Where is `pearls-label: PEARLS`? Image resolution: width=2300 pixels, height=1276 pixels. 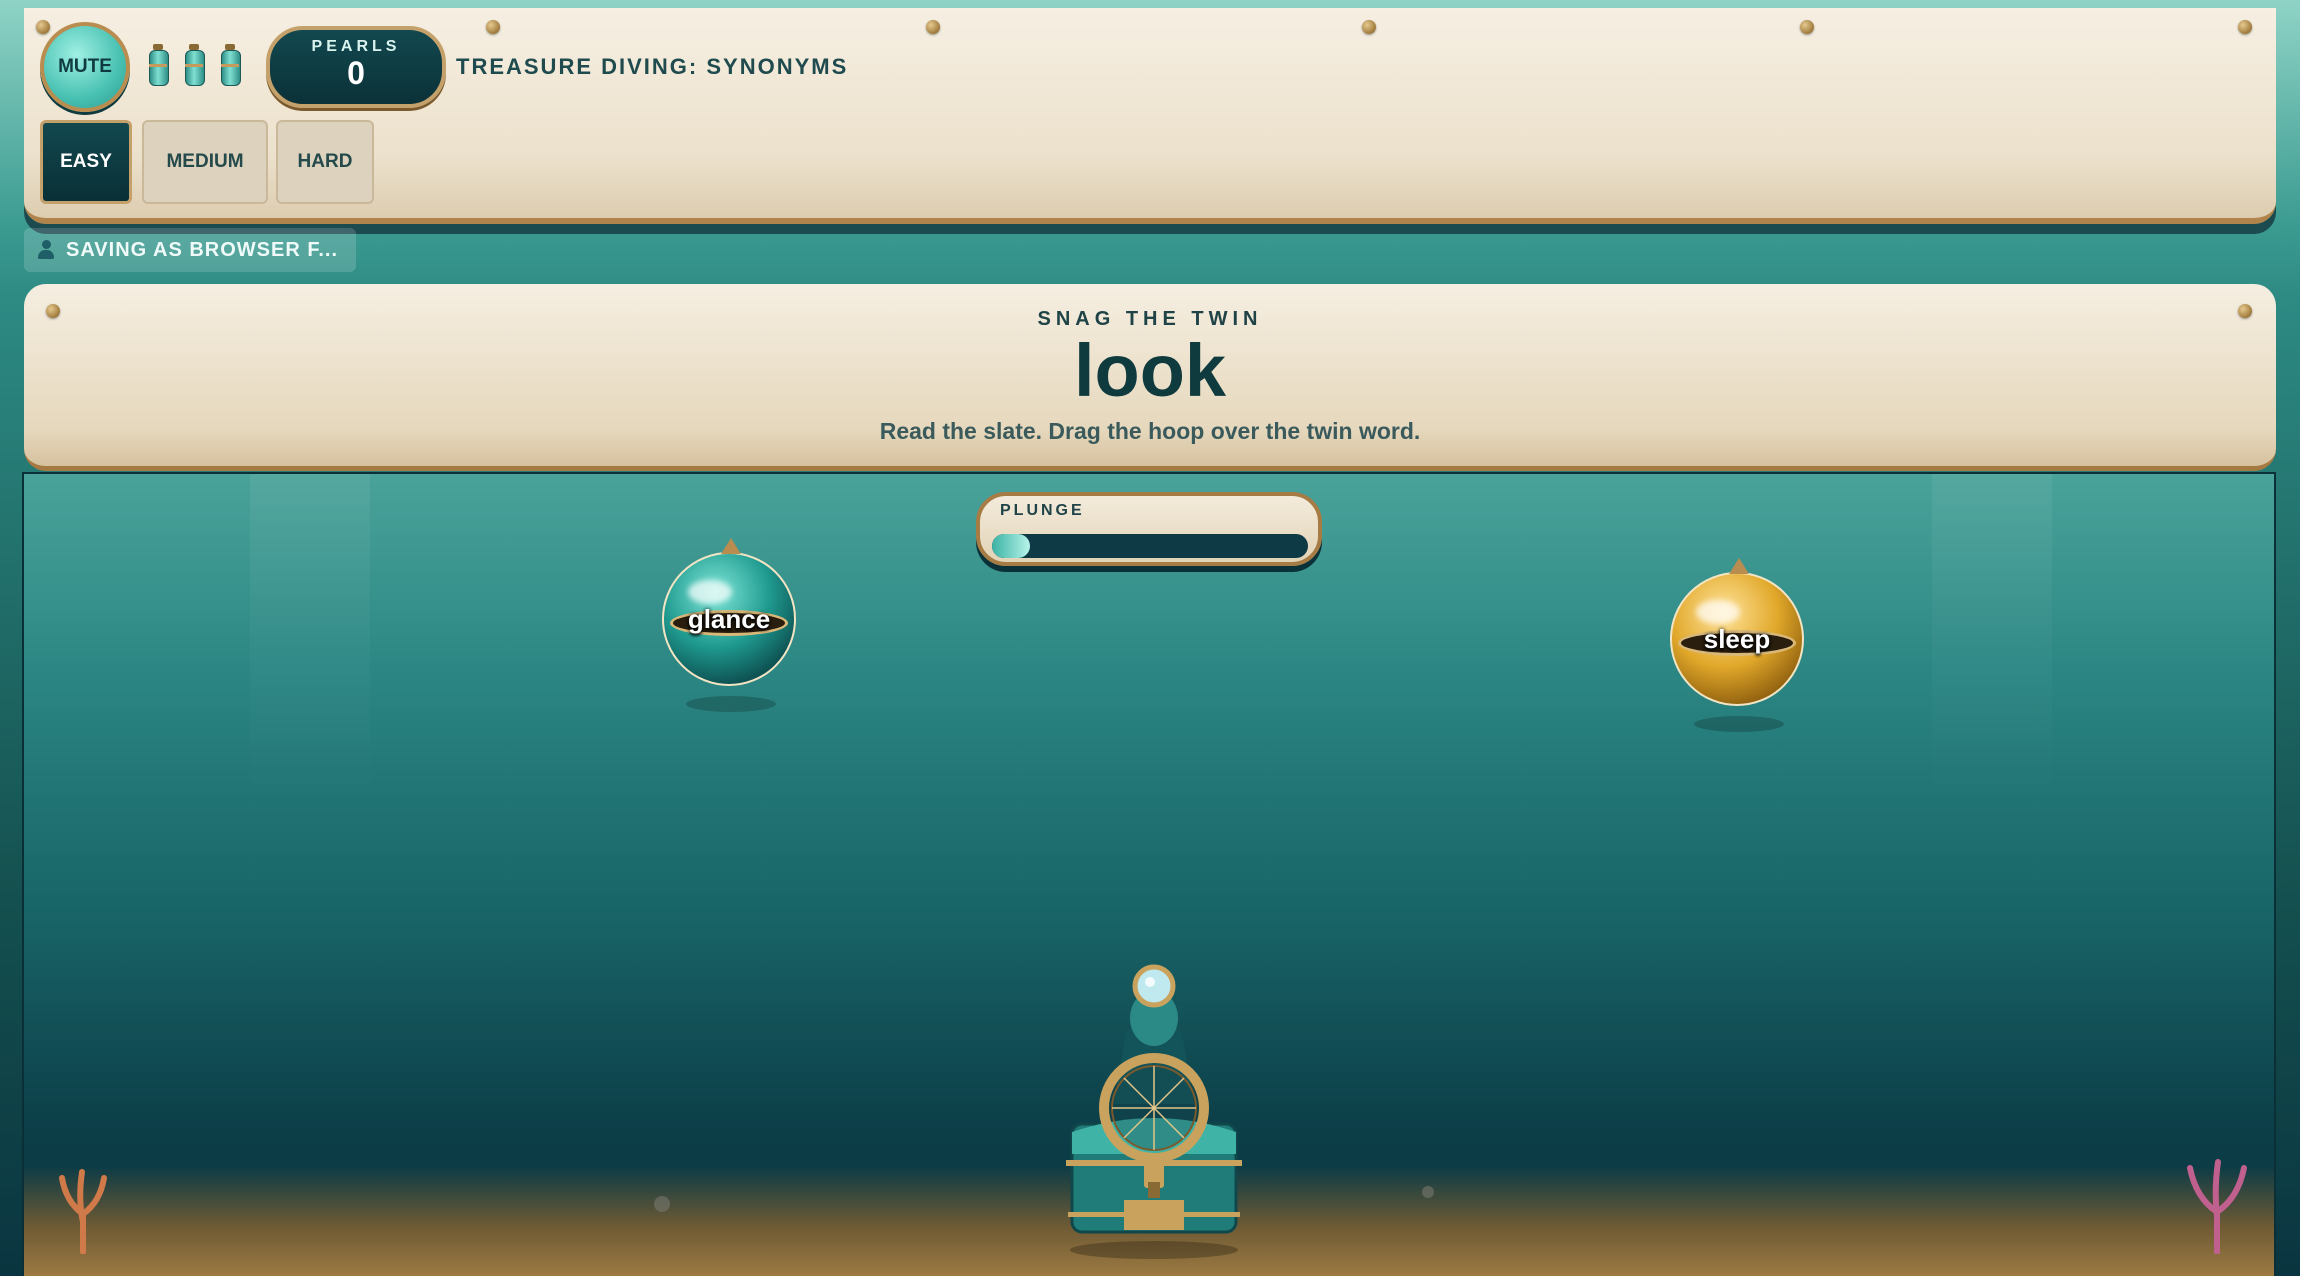 pearls-label: PEARLS is located at coordinates (356, 46).